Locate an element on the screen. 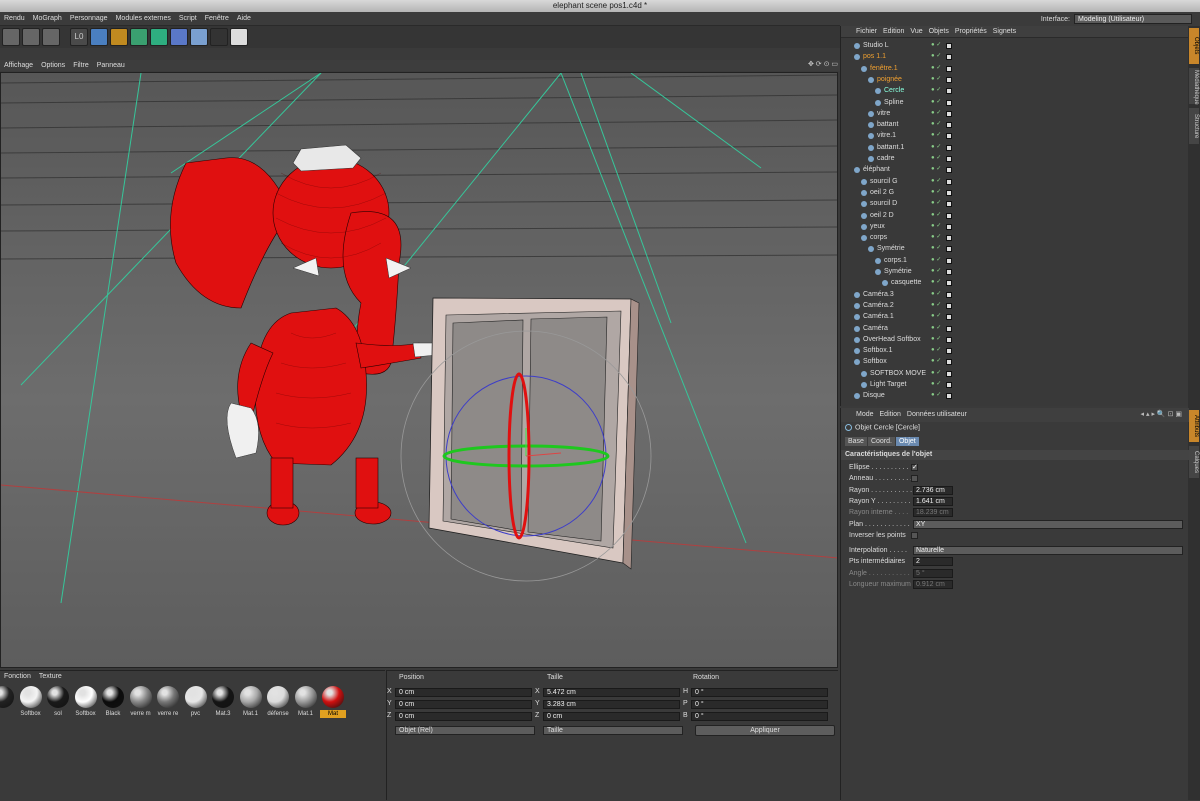 The image size is (1200, 801). object-name: Cercle is located at coordinates (894, 90).